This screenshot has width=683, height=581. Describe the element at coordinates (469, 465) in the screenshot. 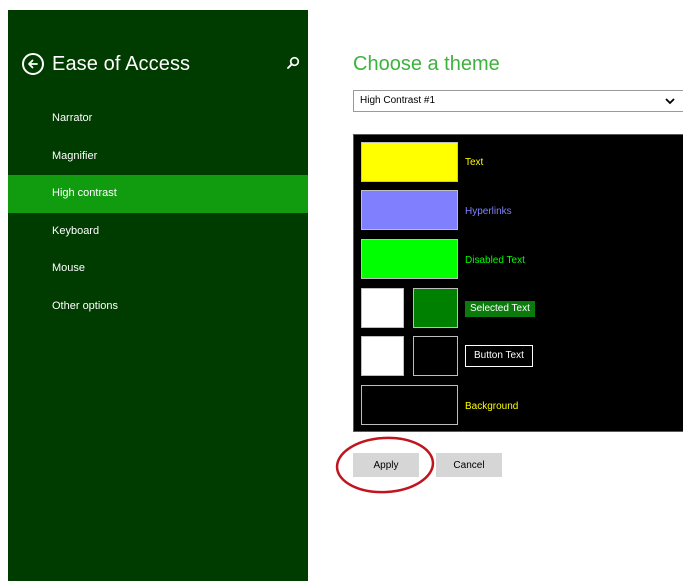

I see `cancel-button: Cancel` at that location.